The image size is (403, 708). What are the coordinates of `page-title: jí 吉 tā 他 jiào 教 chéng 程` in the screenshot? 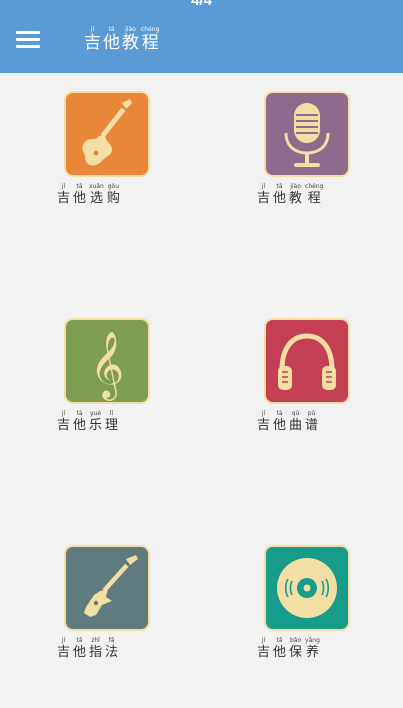 It's located at (122, 39).